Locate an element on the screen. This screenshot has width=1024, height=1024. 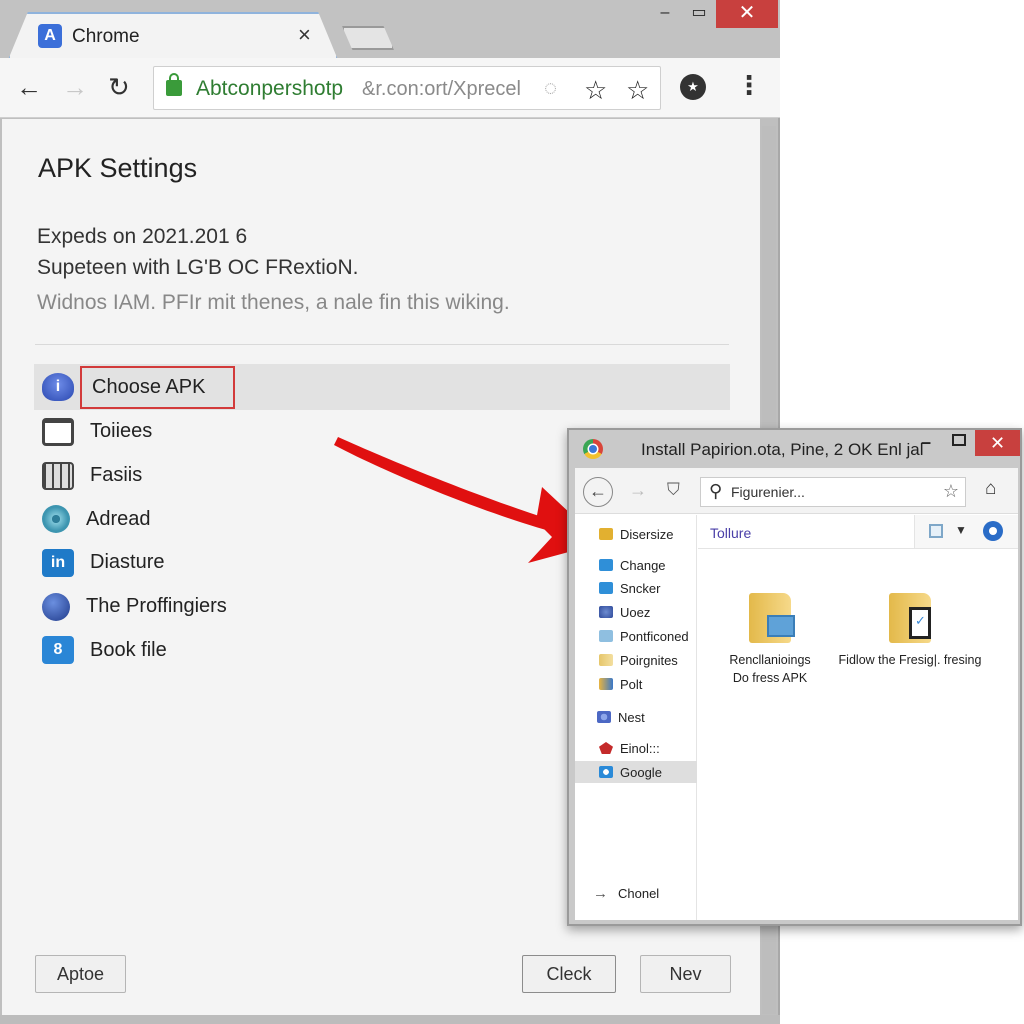
shield-icon: ⛉ is located at coordinates (673, 490).